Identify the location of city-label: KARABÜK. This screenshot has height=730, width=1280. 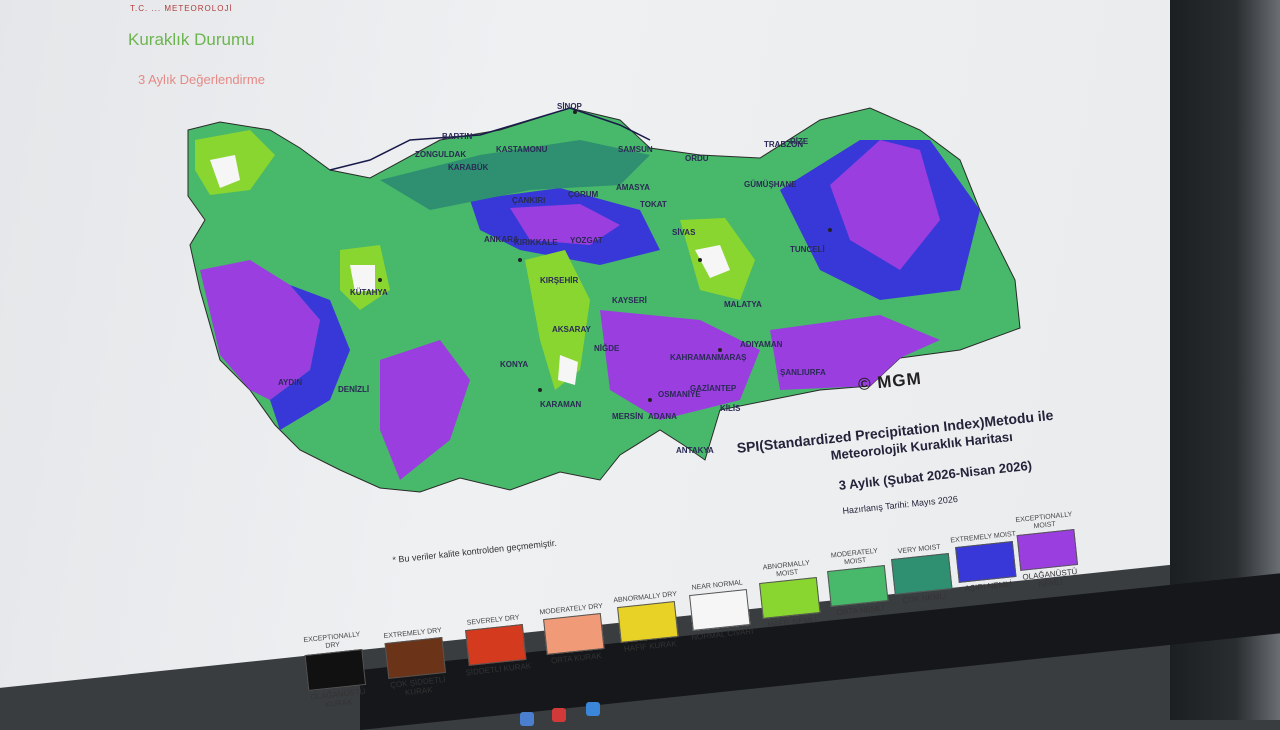
(468, 167).